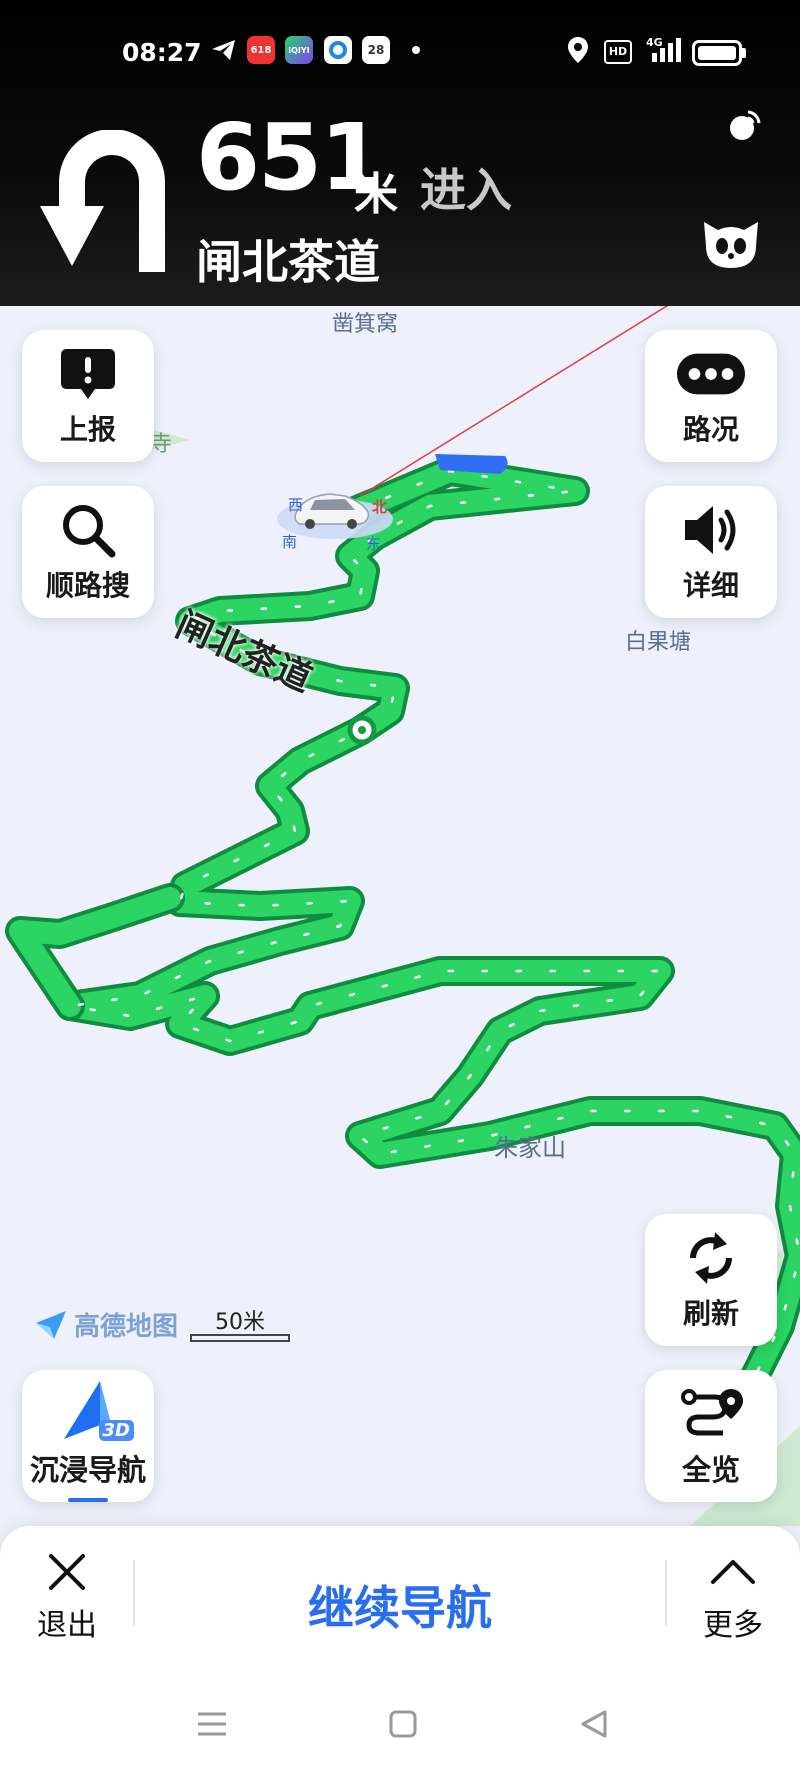 Image resolution: width=800 pixels, height=1778 pixels. What do you see at coordinates (744, 128) in the screenshot?
I see `signal-radar-icon` at bounding box center [744, 128].